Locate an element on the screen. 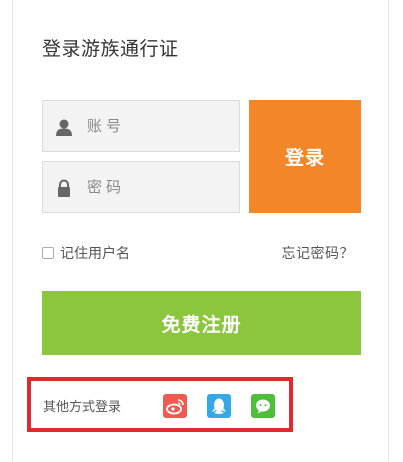 Image resolution: width=403 pixels, height=462 pixels. remember-username: 记住用户名 is located at coordinates (86, 253).